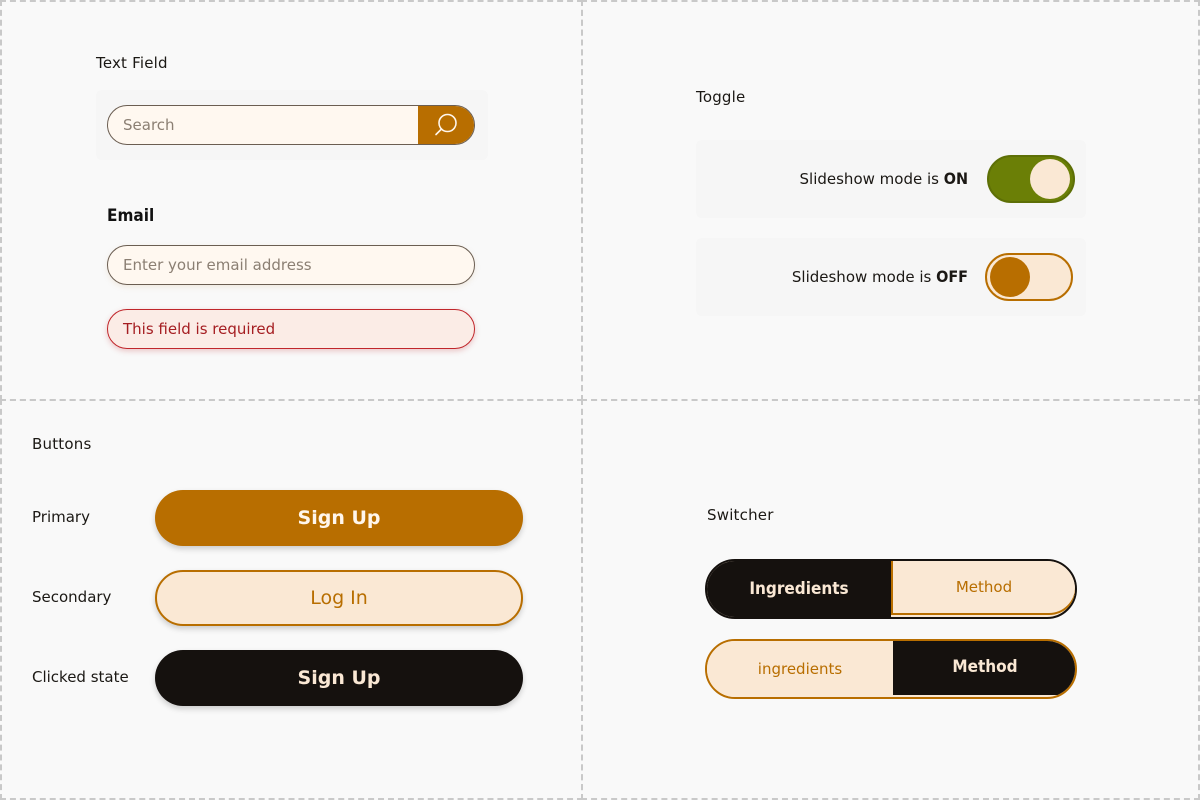 The width and height of the screenshot is (1200, 800). I want to click on search-bar, so click(291, 125).